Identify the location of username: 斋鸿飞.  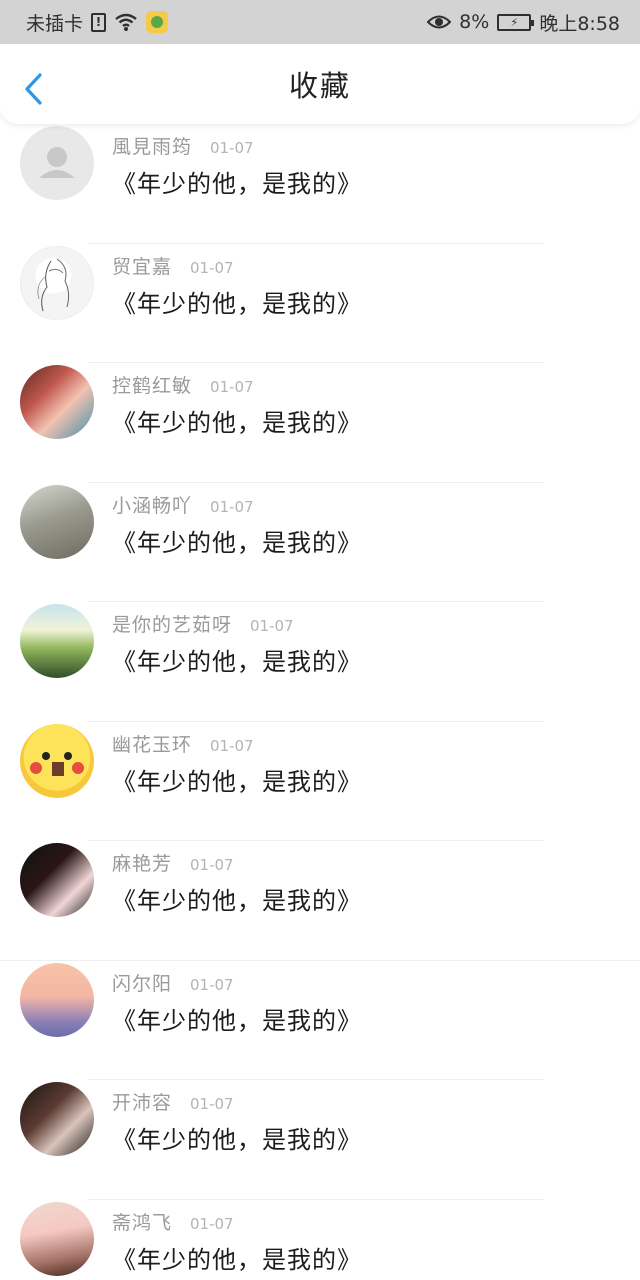
(142, 1221).